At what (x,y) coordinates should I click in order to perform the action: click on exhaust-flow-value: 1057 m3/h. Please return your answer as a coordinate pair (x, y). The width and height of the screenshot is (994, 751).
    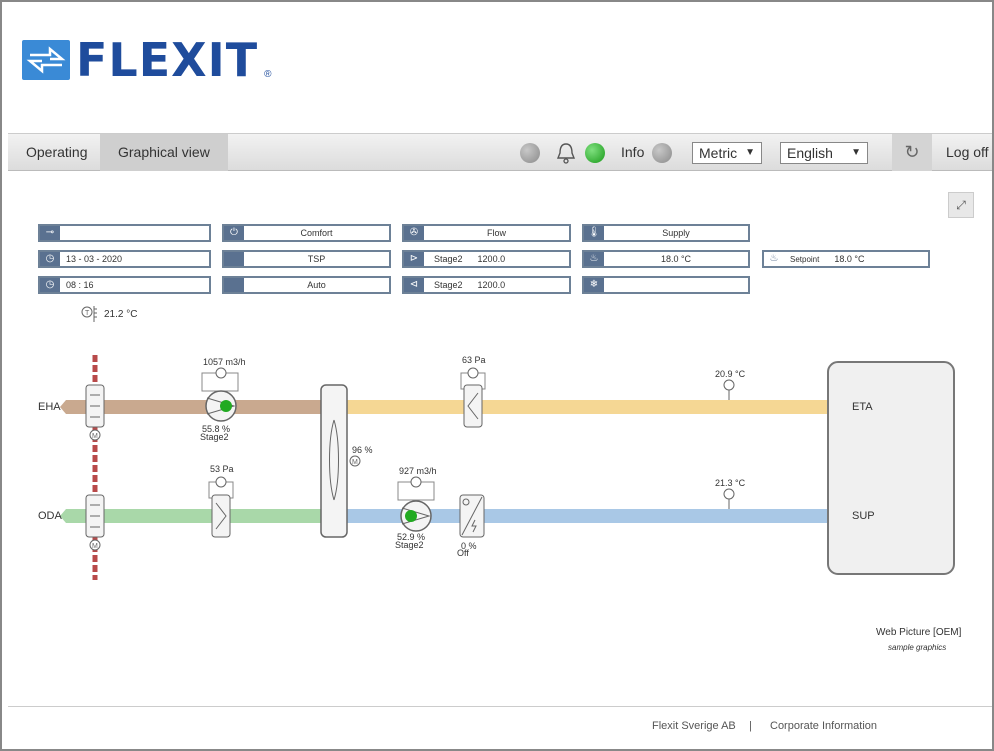
    Looking at the image, I should click on (224, 362).